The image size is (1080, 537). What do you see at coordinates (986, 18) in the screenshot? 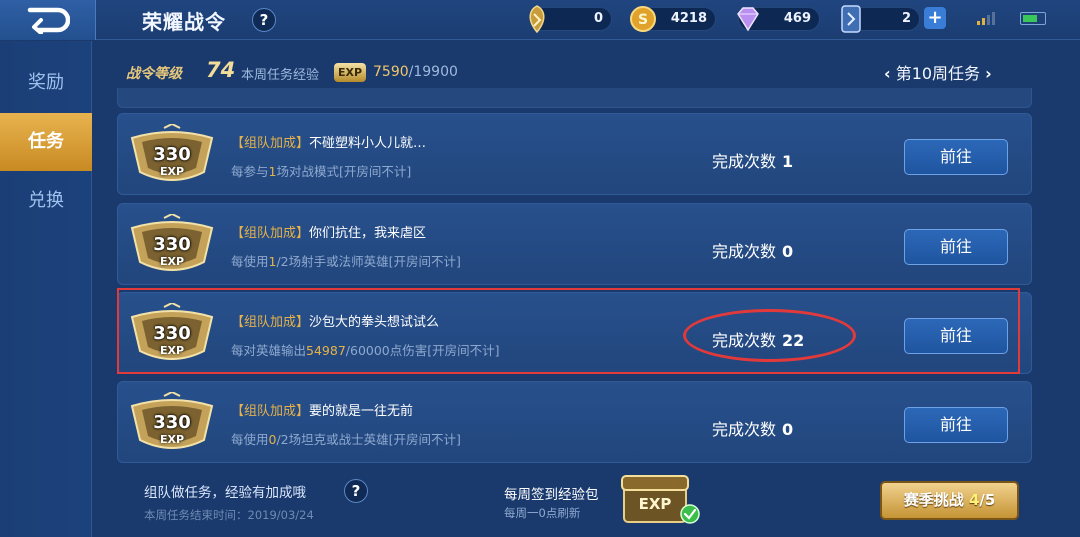
I see `signal-icon` at bounding box center [986, 18].